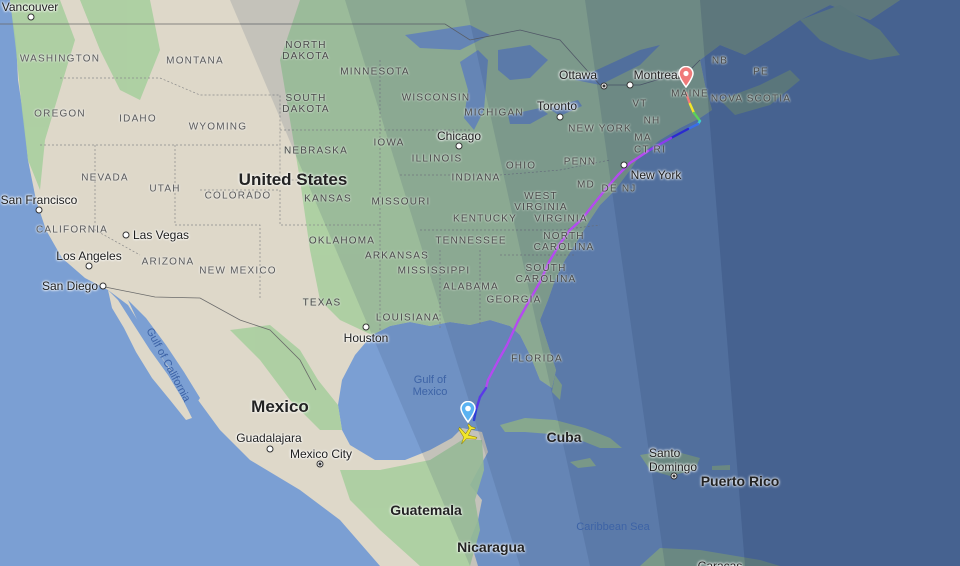 This screenshot has height=566, width=960. I want to click on region-label: MICHIGAN, so click(494, 113).